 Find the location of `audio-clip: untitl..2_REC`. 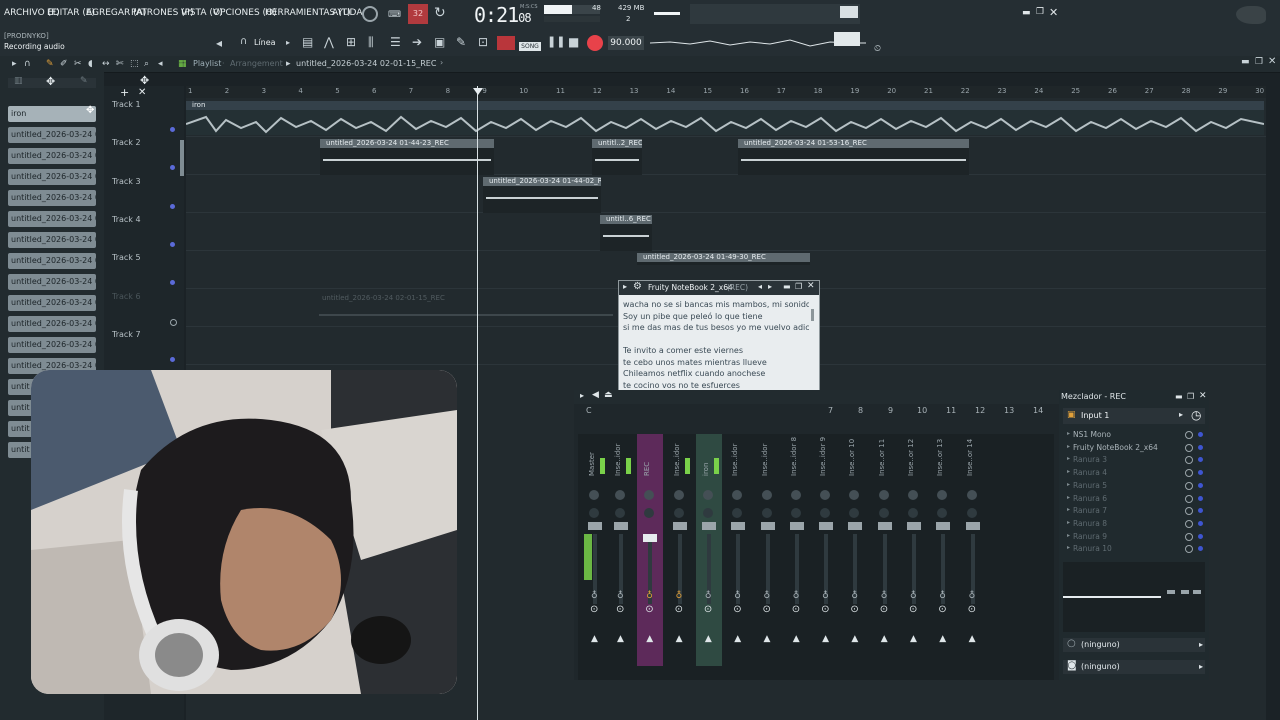

audio-clip: untitl..2_REC is located at coordinates (617, 157).